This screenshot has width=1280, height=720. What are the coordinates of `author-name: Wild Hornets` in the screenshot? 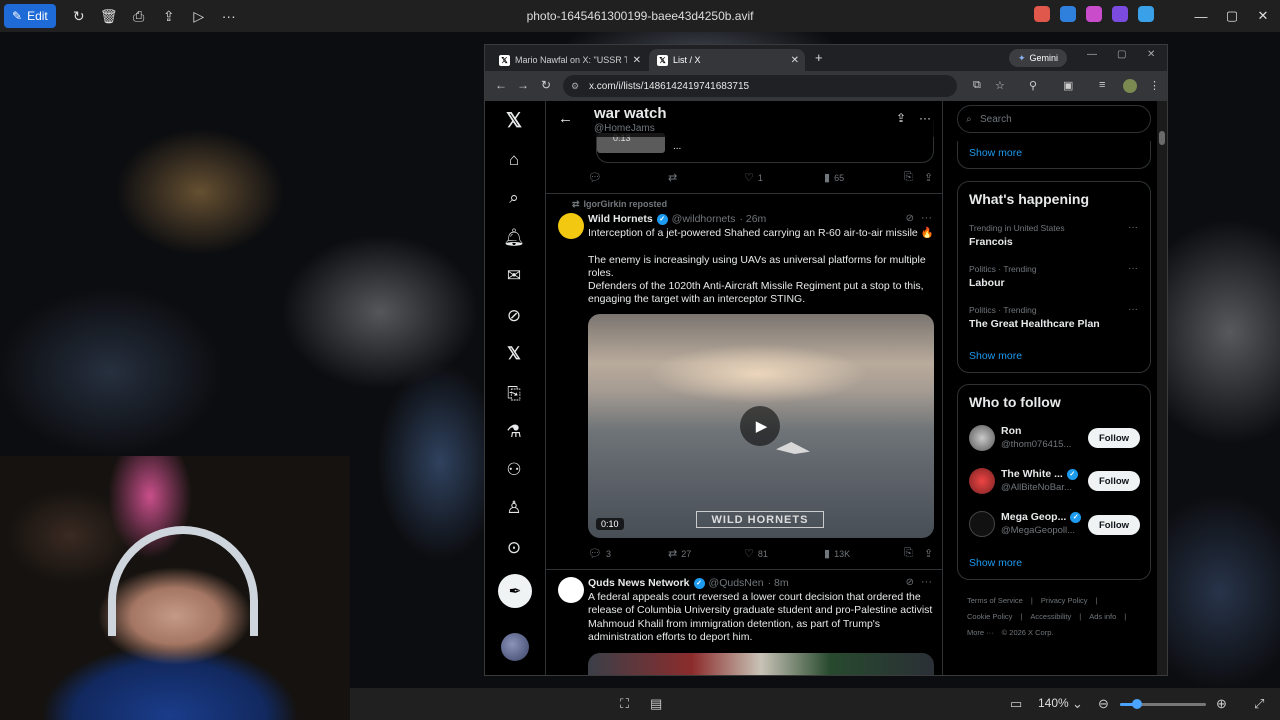 It's located at (620, 219).